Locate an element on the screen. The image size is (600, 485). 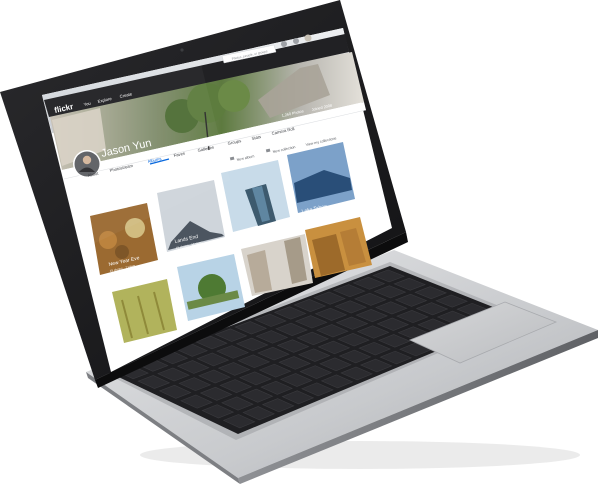
notifications-icon is located at coordinates (296, 41).